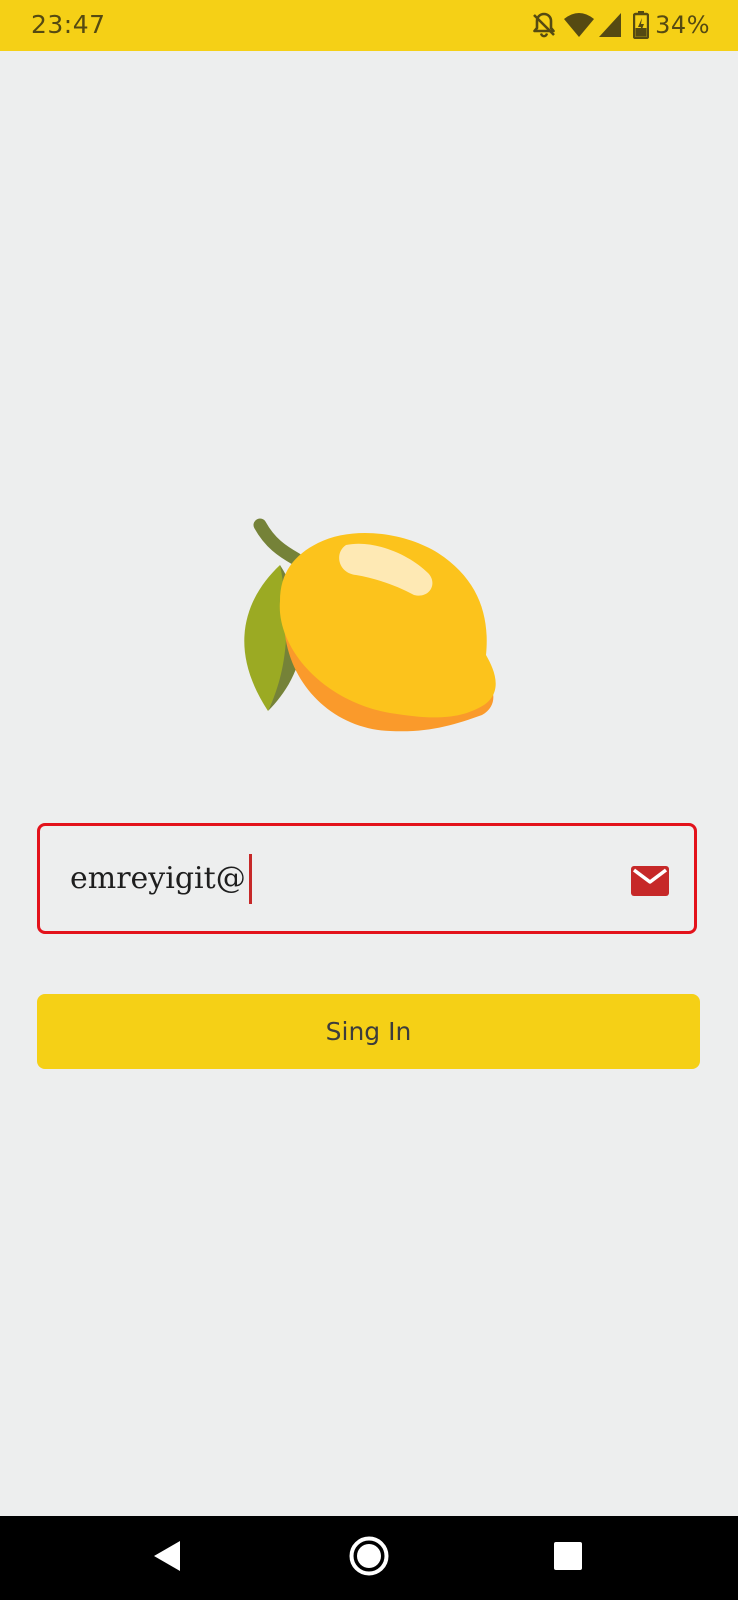 The image size is (738, 1600). I want to click on cellular-signal-icon, so click(610, 25).